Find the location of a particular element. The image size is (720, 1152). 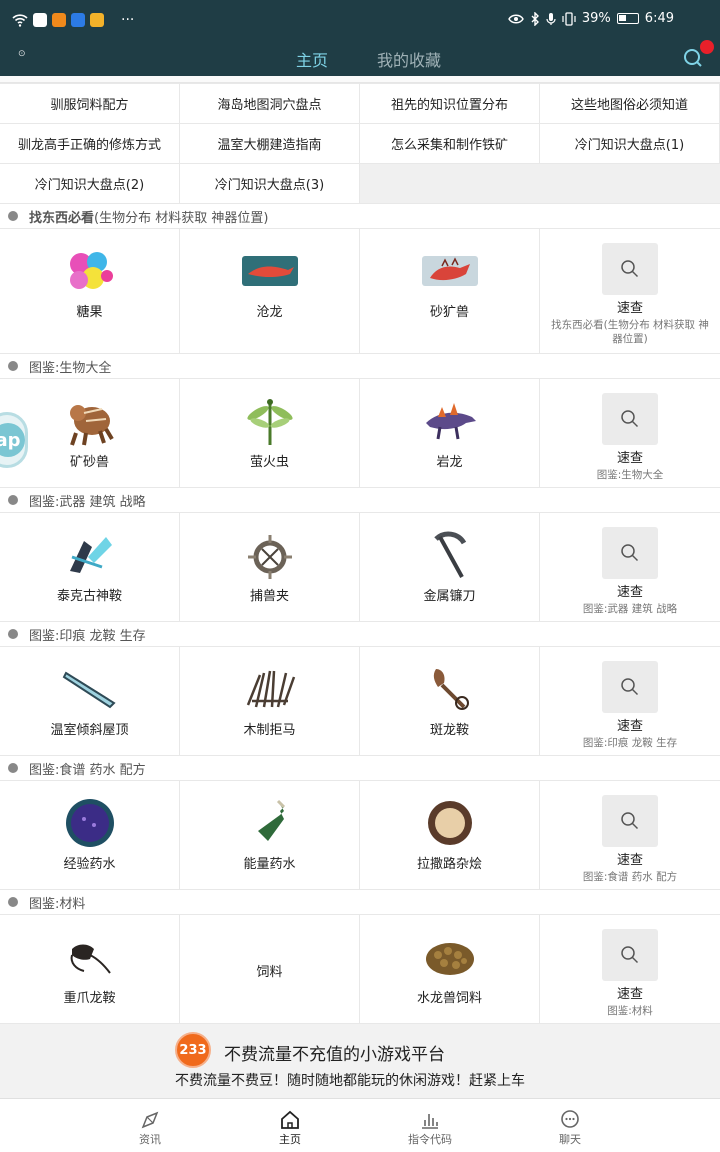

section-title: 图鉴:印痕 龙鞍 生存 is located at coordinates (87, 636).